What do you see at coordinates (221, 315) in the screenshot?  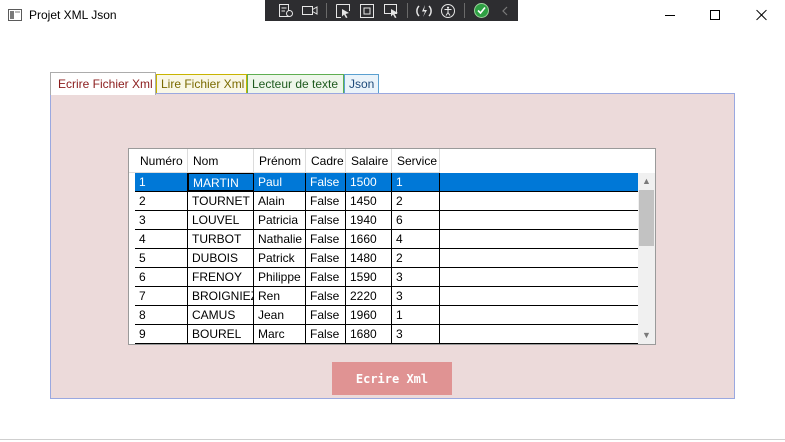 I see `cell-nom: CAMUS` at bounding box center [221, 315].